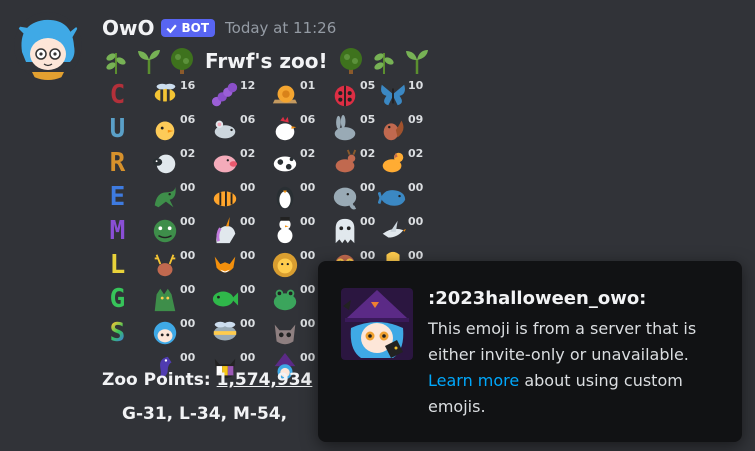 The height and width of the screenshot is (451, 755). Describe the element at coordinates (280, 28) in the screenshot. I see `message-timestamp: Today at 11:26` at that location.